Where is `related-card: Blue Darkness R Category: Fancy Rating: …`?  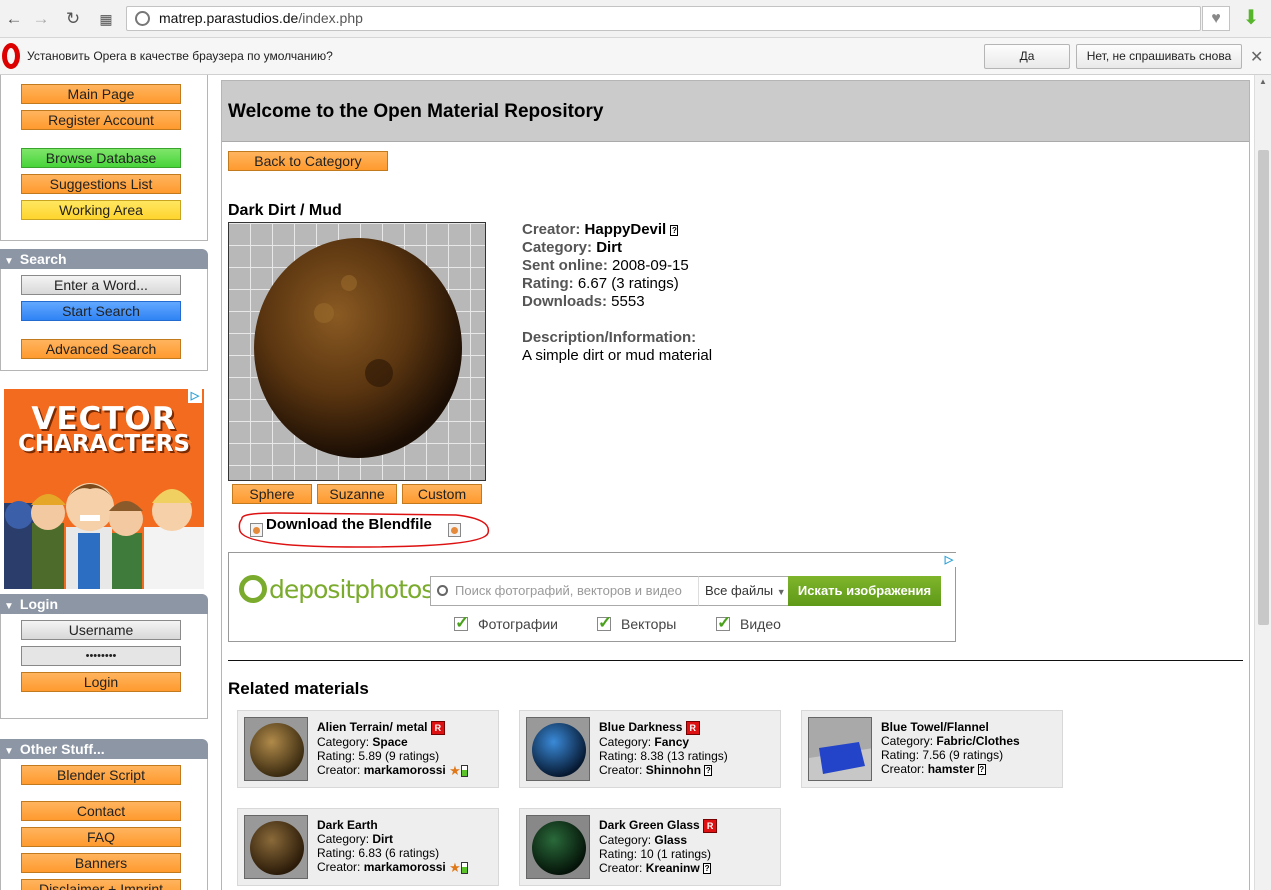
related-card: Blue Darkness R Category: Fancy Rating: … is located at coordinates (650, 749).